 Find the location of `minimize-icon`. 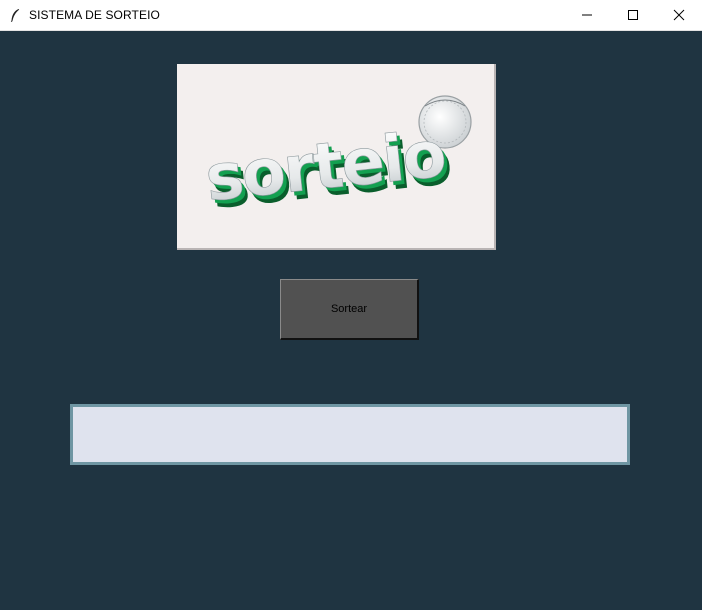

minimize-icon is located at coordinates (587, 15).